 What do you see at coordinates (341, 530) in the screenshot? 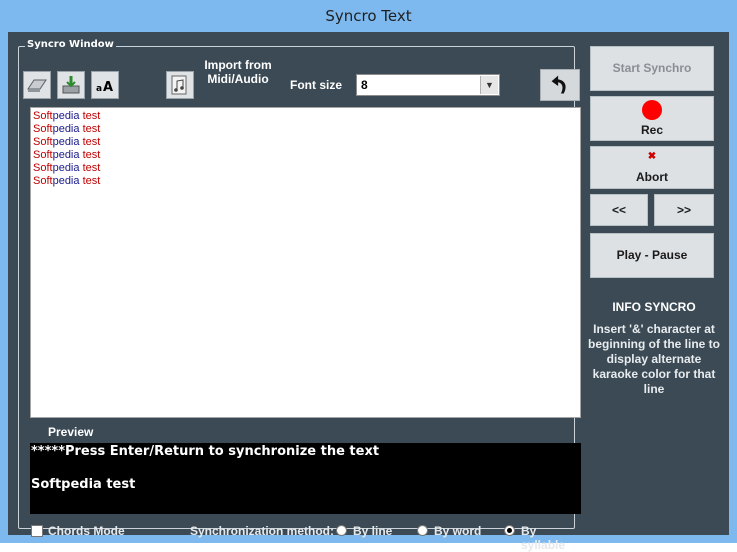
I see `by-line-radio` at bounding box center [341, 530].